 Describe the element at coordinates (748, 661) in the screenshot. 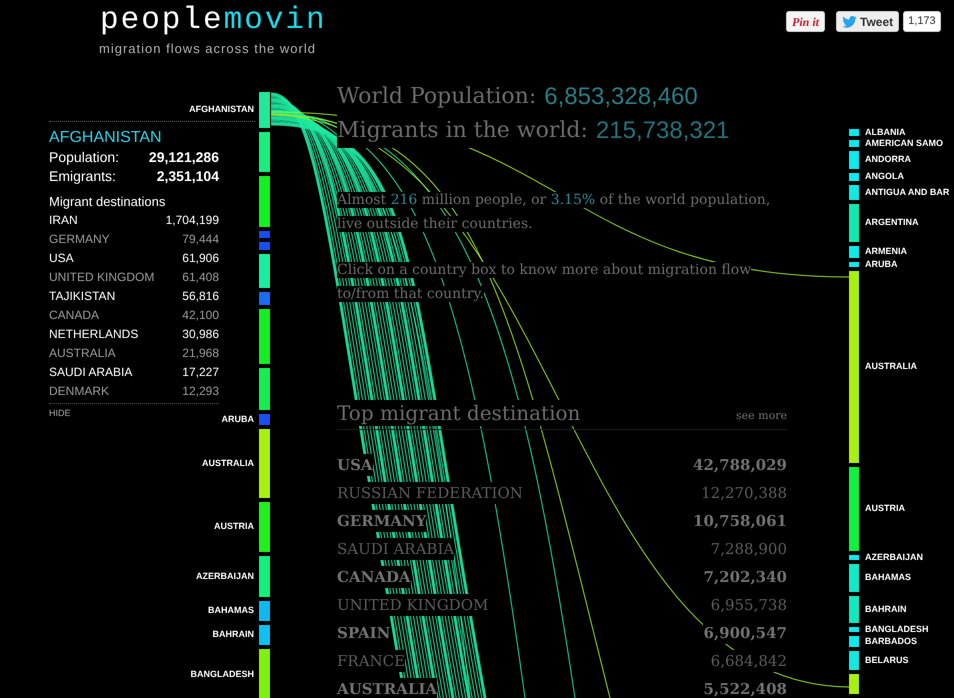

I see `migrant-count: 6,684,842` at that location.